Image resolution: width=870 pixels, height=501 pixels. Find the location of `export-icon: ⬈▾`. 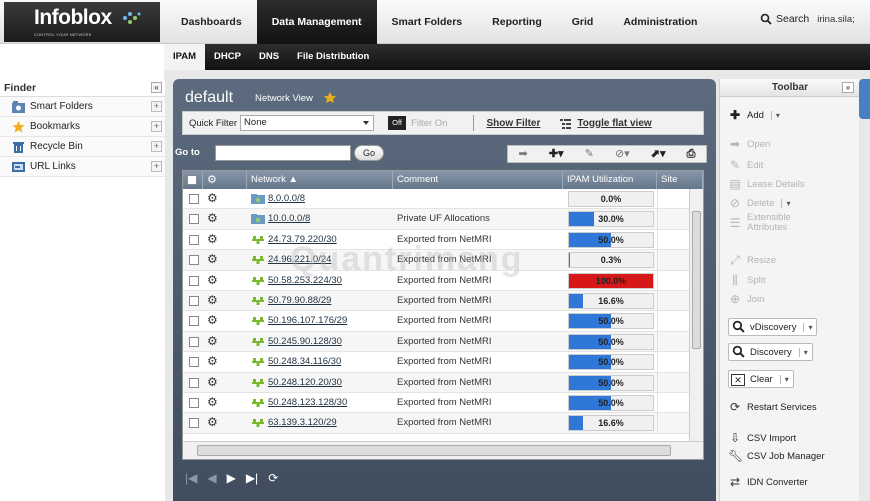

export-icon: ⬈▾ is located at coordinates (658, 154).